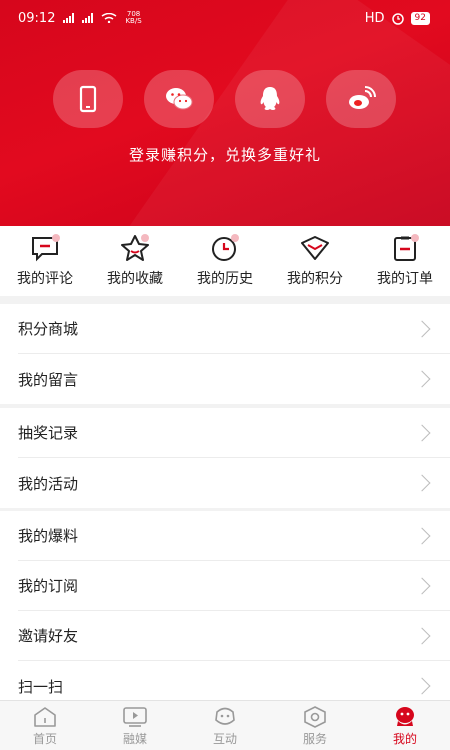 Image resolution: width=450 pixels, height=750 pixels. What do you see at coordinates (45, 717) in the screenshot?
I see `home-icon` at bounding box center [45, 717].